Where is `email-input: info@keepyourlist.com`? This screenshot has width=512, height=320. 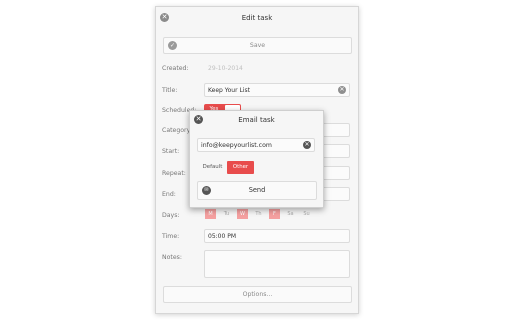 email-input: info@keepyourlist.com is located at coordinates (256, 145).